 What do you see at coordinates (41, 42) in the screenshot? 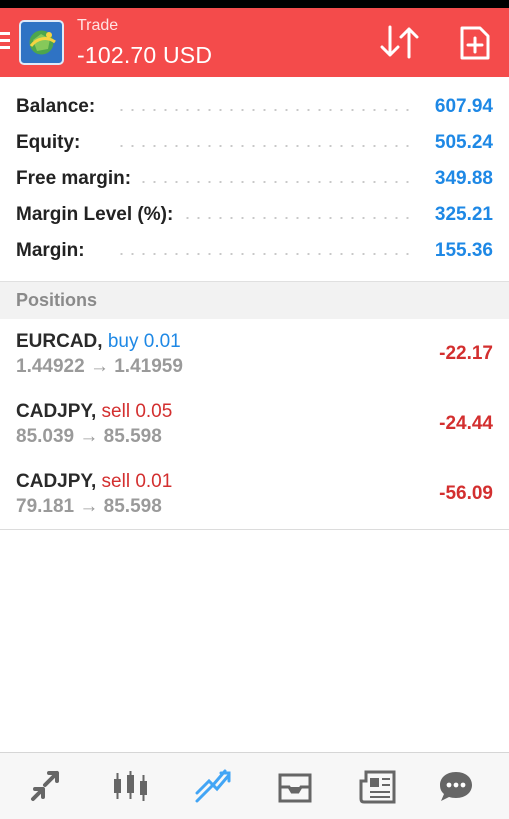
I see `app-logo` at bounding box center [41, 42].